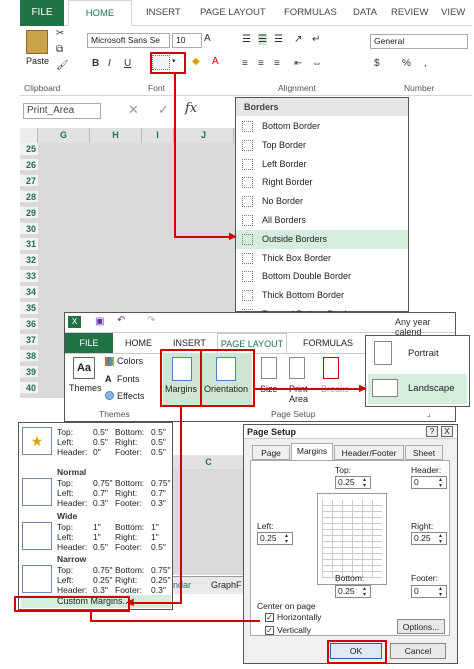  I want to click on row-header: 28, so click(29, 197).